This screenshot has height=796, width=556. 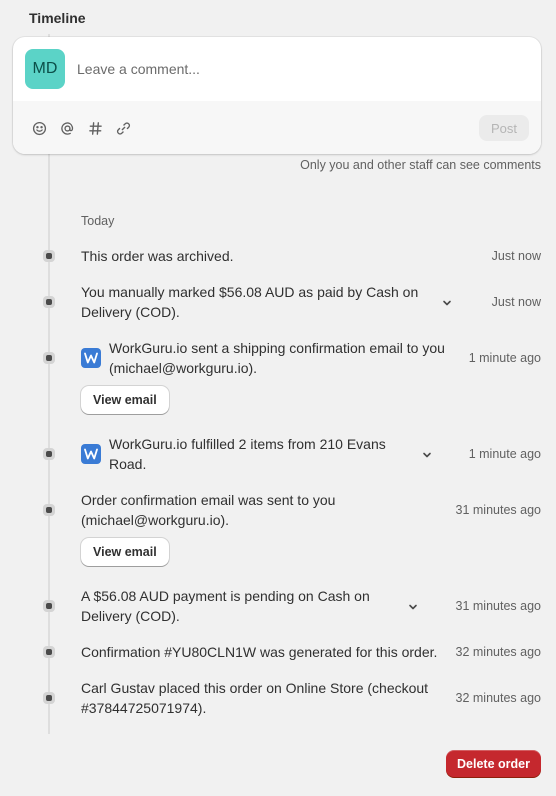 I want to click on section-date-label: Today, so click(x=98, y=221).